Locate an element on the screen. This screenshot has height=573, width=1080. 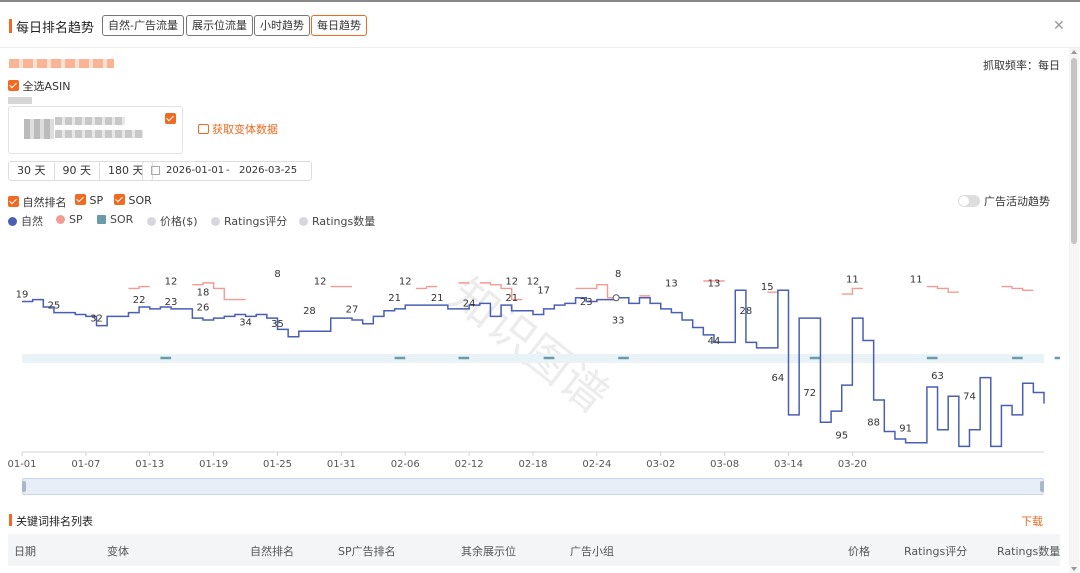
x-tick-label: 03-02 is located at coordinates (660, 464).